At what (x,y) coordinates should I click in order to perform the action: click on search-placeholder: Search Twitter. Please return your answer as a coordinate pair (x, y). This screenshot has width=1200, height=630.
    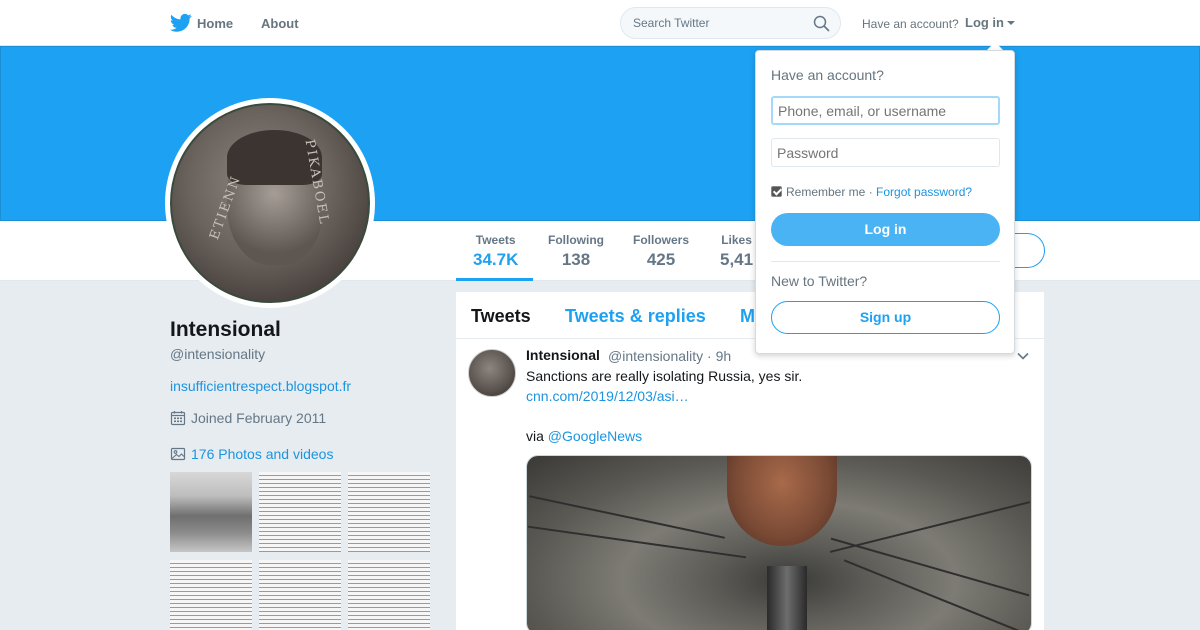
    Looking at the image, I should click on (671, 23).